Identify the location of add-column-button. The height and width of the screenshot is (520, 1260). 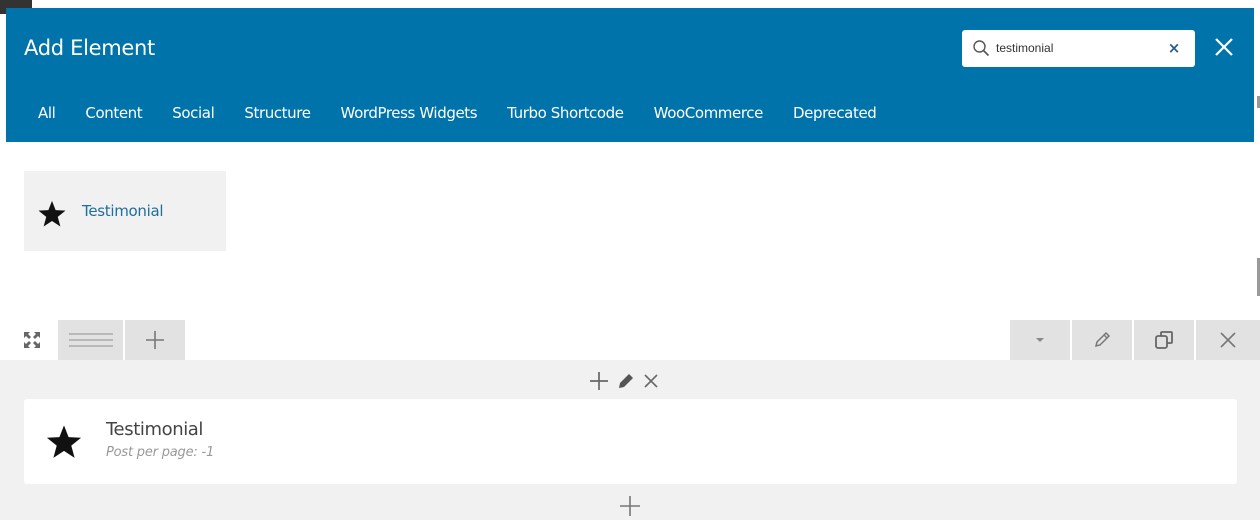
(155, 340).